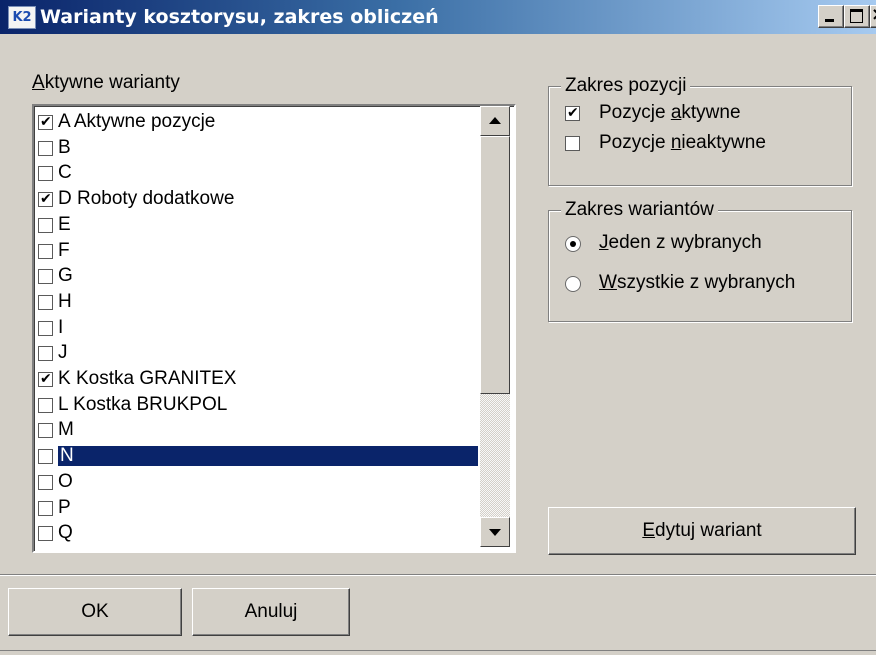 Image resolution: width=876 pixels, height=655 pixels. What do you see at coordinates (639, 210) in the screenshot?
I see `variants-range-legend: Zakres wariantów` at bounding box center [639, 210].